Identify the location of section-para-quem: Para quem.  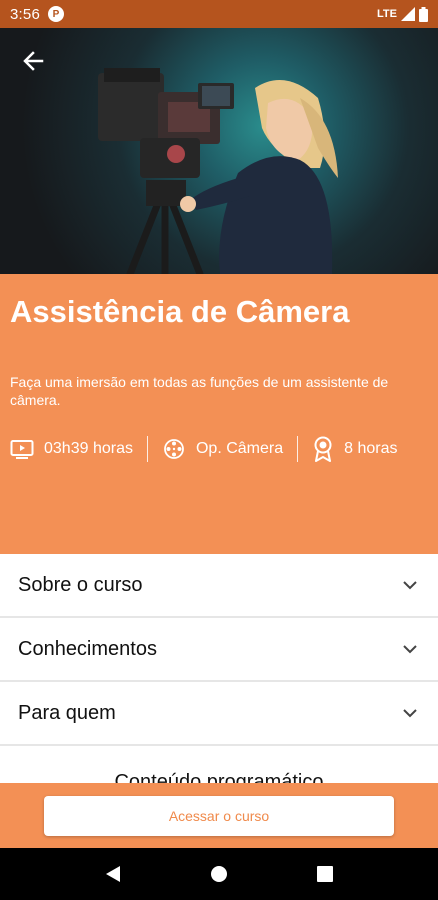
(219, 714).